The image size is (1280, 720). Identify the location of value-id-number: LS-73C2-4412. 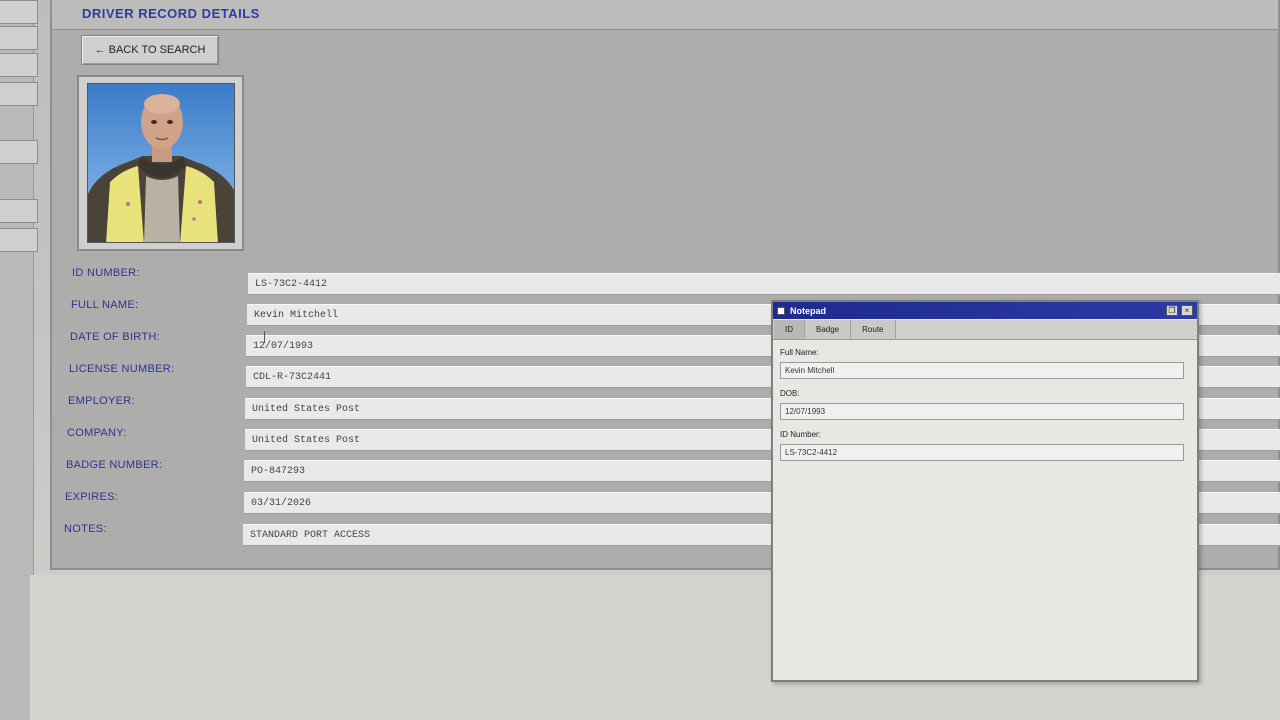
(291, 284).